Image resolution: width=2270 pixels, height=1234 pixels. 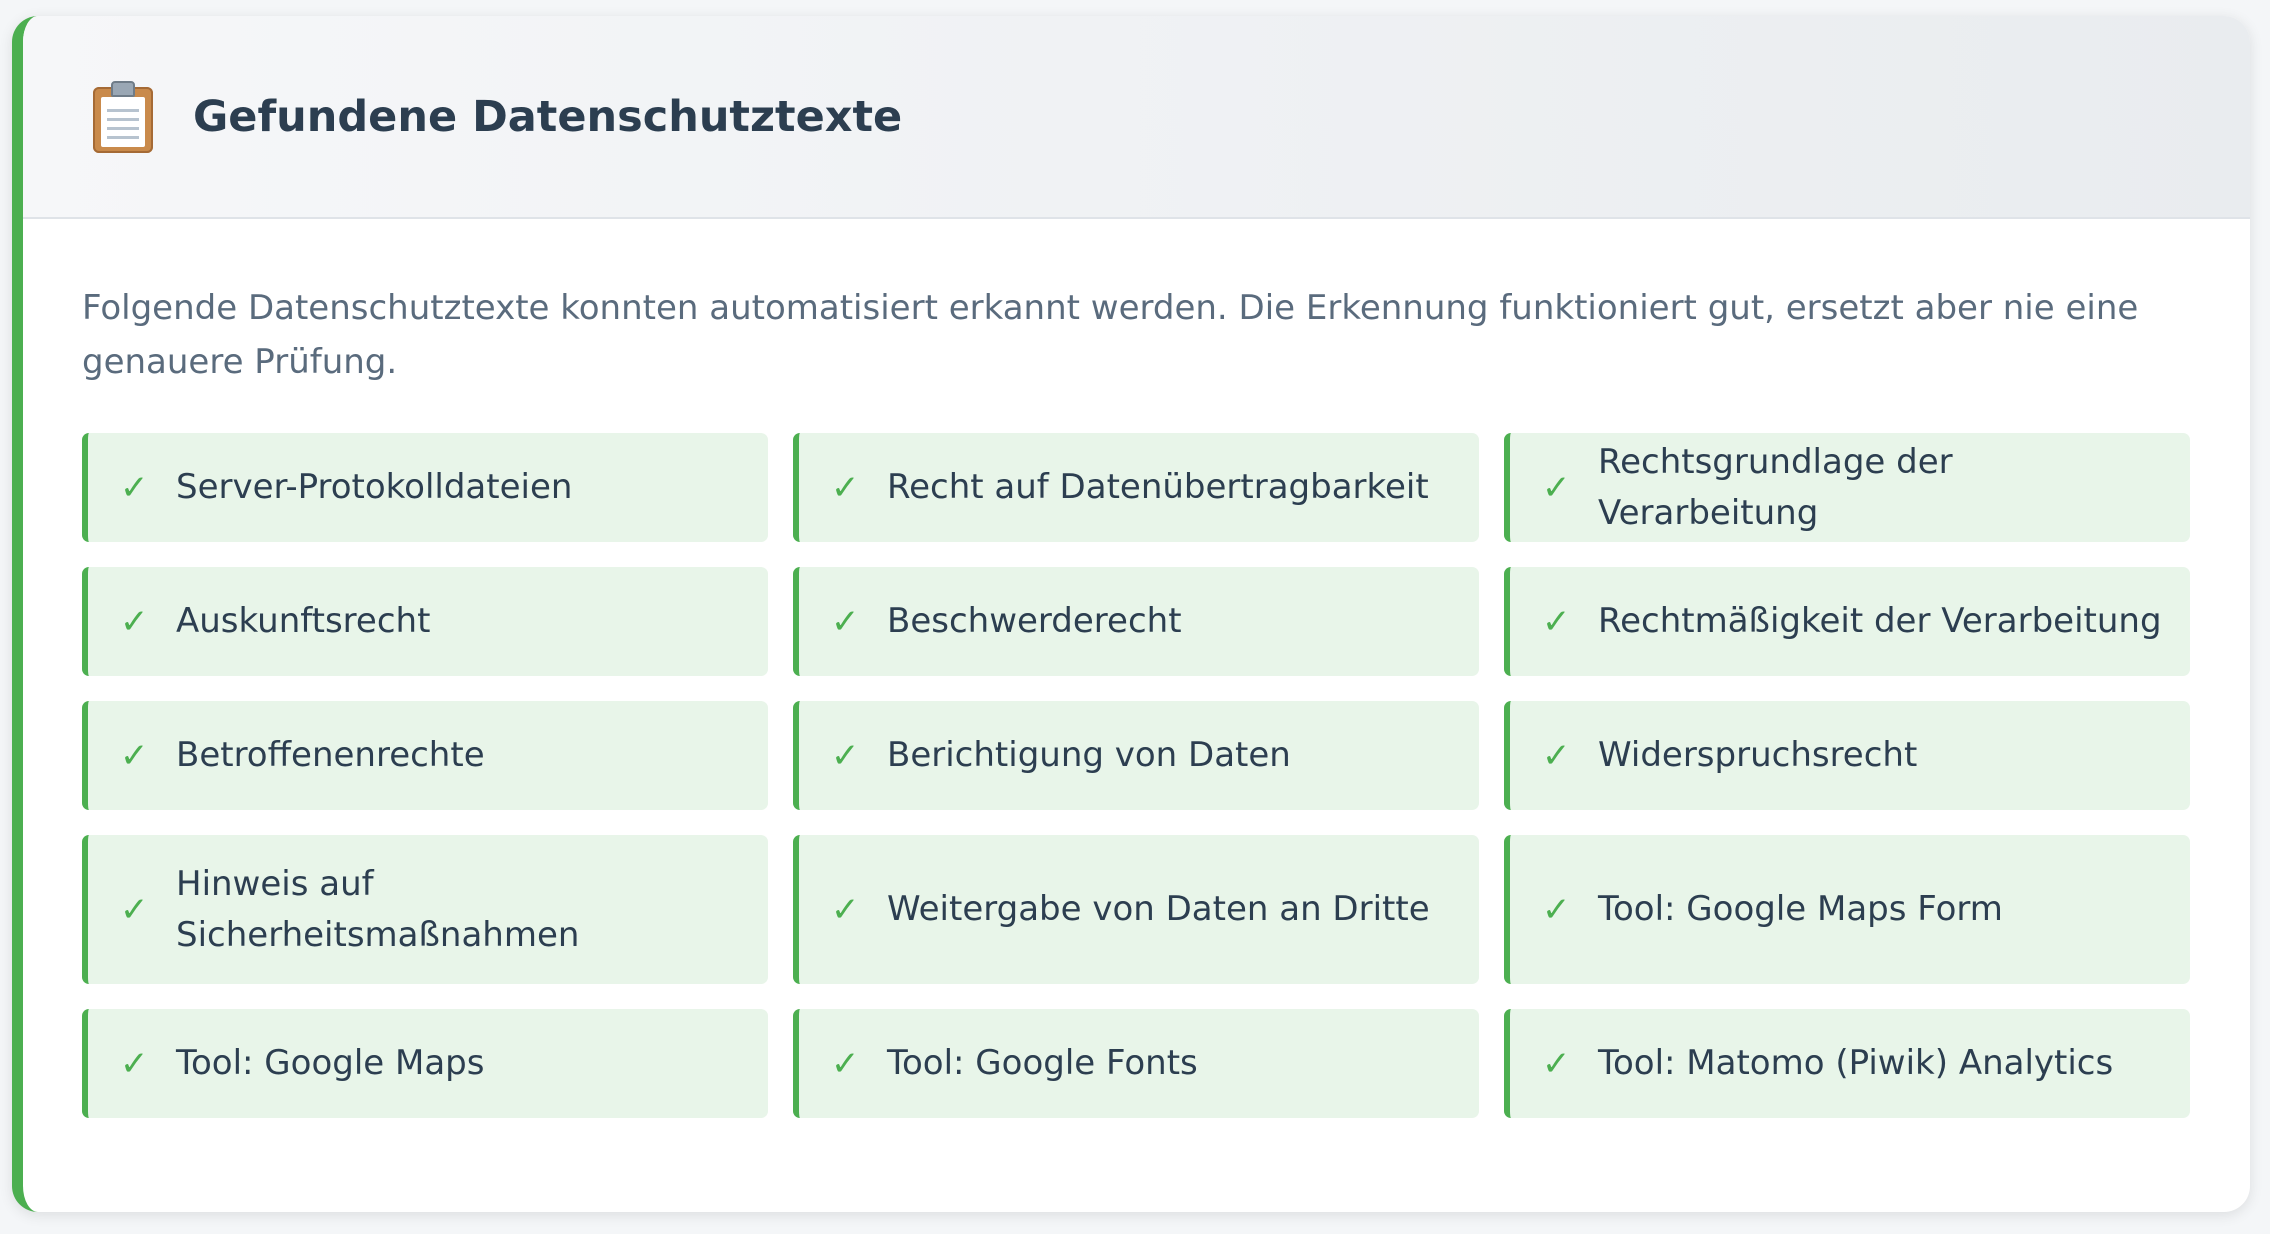 I want to click on found-text-item: ✓ Tool: Matomo (Piwik) Analytics, so click(x=1847, y=1063).